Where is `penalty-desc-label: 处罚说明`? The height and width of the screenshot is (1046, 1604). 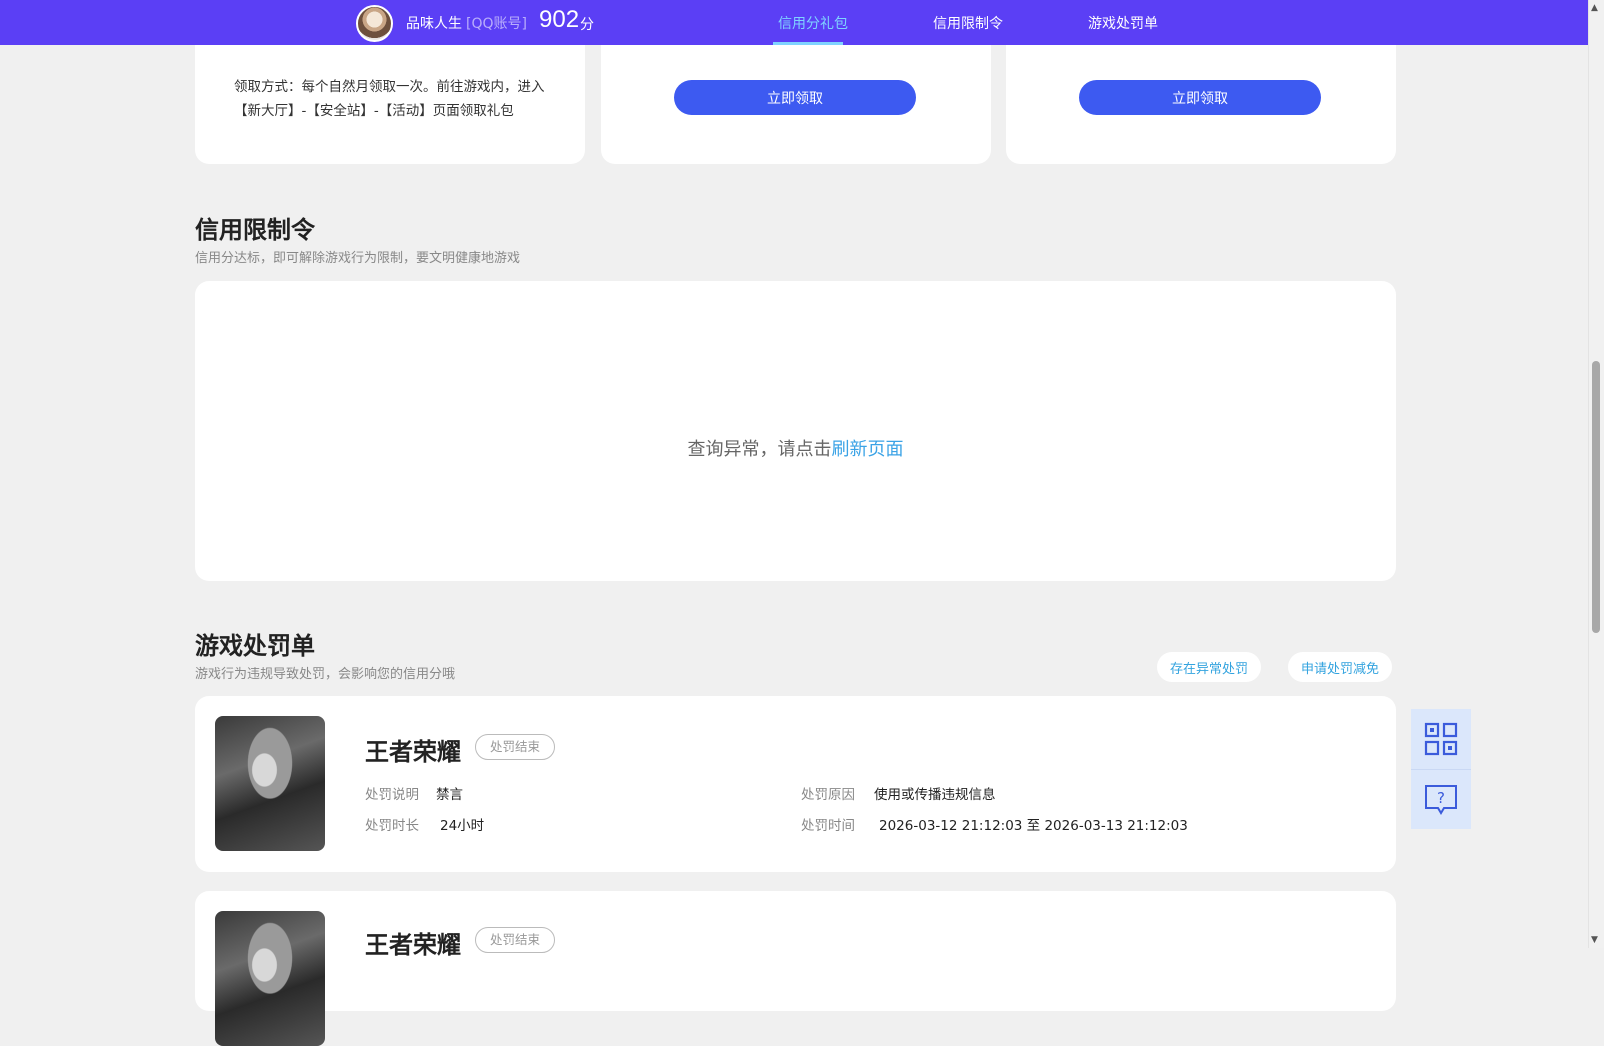 penalty-desc-label: 处罚说明 is located at coordinates (392, 795).